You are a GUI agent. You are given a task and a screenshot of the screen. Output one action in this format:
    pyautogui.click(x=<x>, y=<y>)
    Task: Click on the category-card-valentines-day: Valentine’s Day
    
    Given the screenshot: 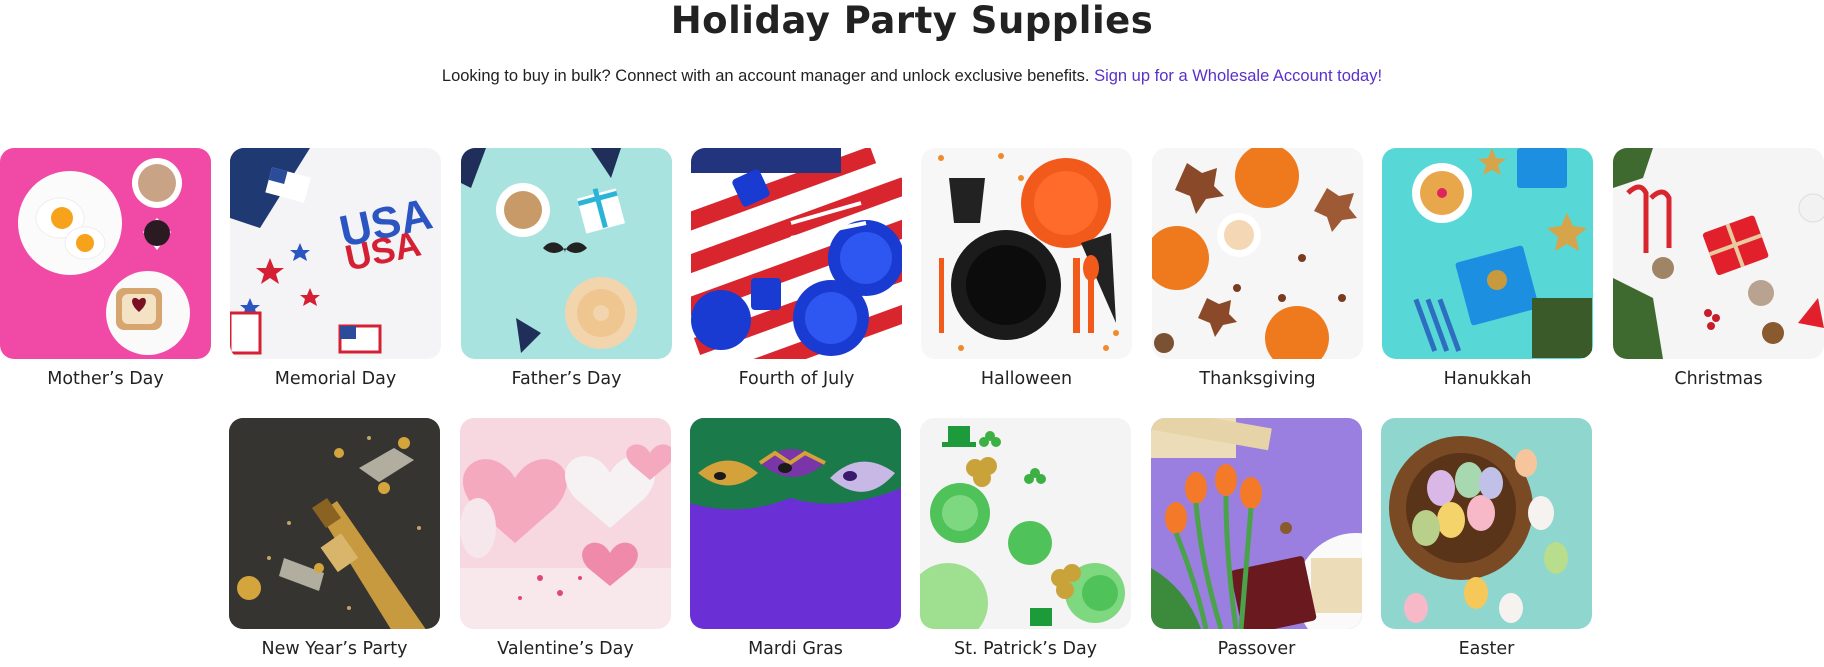 What is the action you would take?
    pyautogui.click(x=565, y=539)
    